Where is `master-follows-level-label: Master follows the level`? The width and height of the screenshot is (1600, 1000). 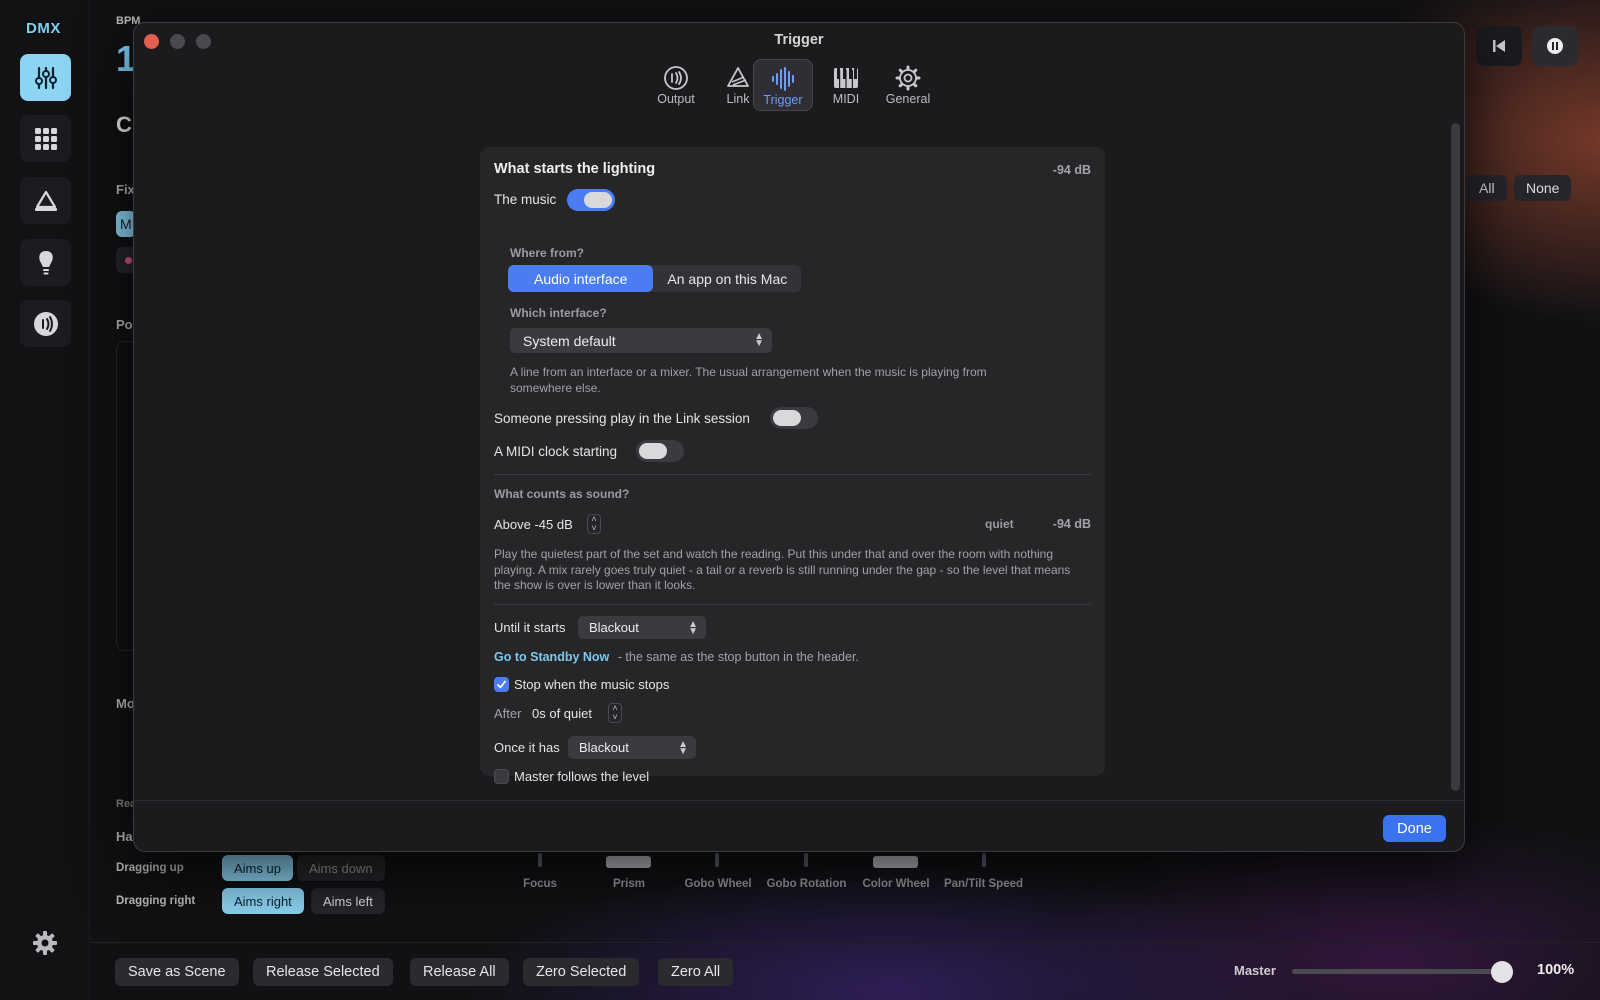
master-follows-level-label: Master follows the level is located at coordinates (582, 776).